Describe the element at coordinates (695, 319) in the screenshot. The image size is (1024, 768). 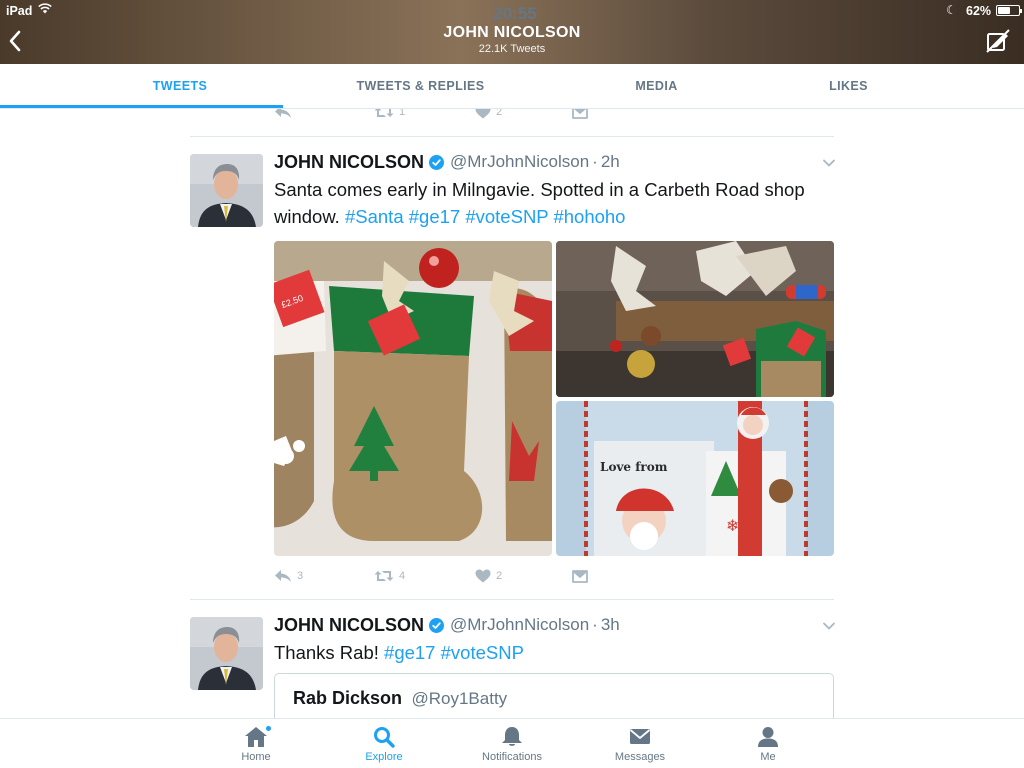
I see `tweet-photo` at that location.